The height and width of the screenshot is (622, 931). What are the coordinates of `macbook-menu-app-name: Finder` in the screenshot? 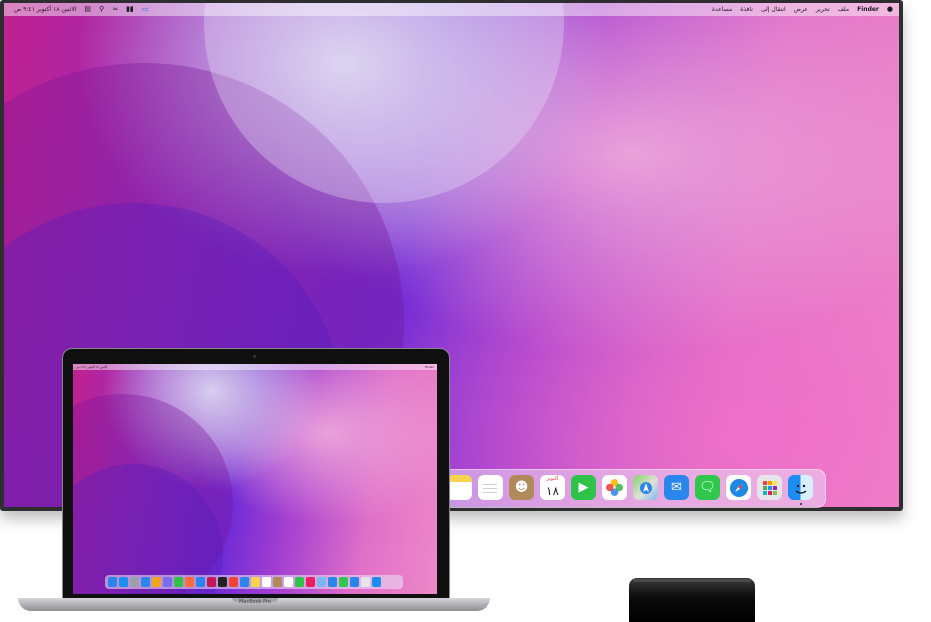 It's located at (429, 367).